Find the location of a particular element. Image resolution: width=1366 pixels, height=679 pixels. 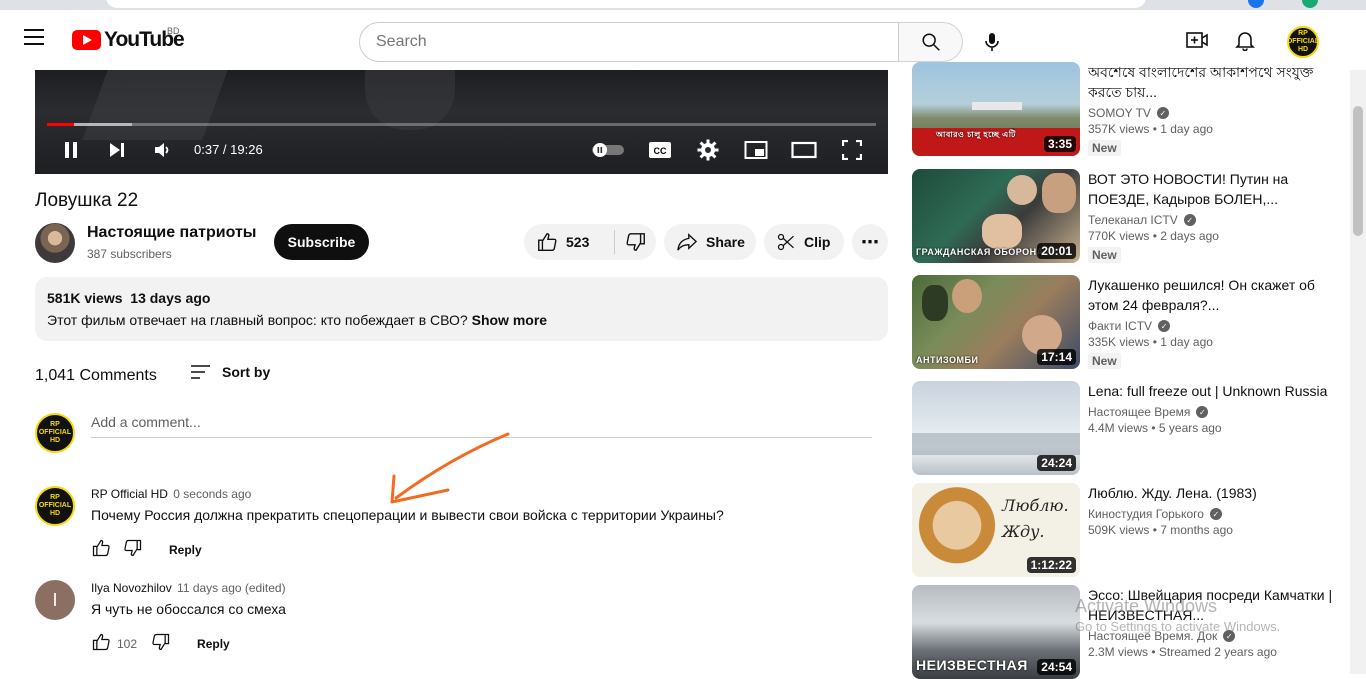

video-thumbnail: АНТИЗОМБИ 17:14 is located at coordinates (996, 322).